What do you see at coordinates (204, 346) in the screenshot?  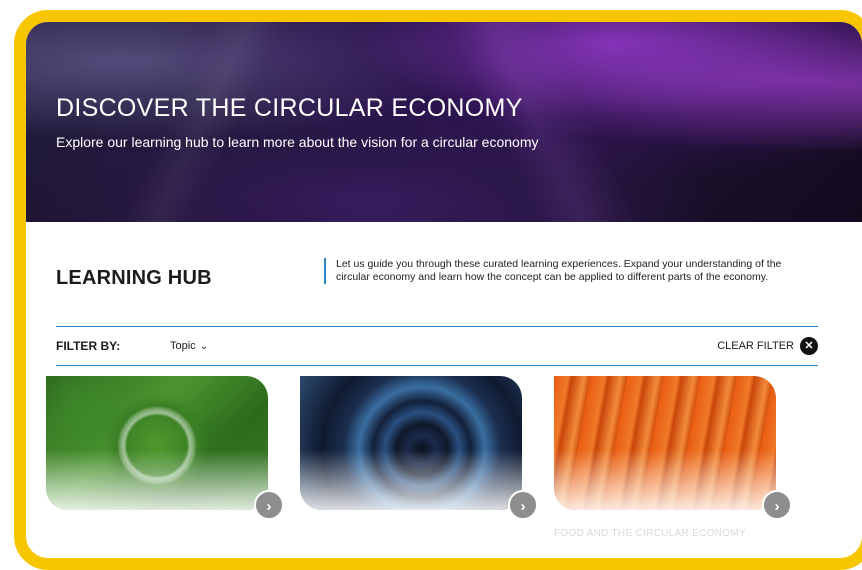 I see `chevron-down-icon: ⌄` at bounding box center [204, 346].